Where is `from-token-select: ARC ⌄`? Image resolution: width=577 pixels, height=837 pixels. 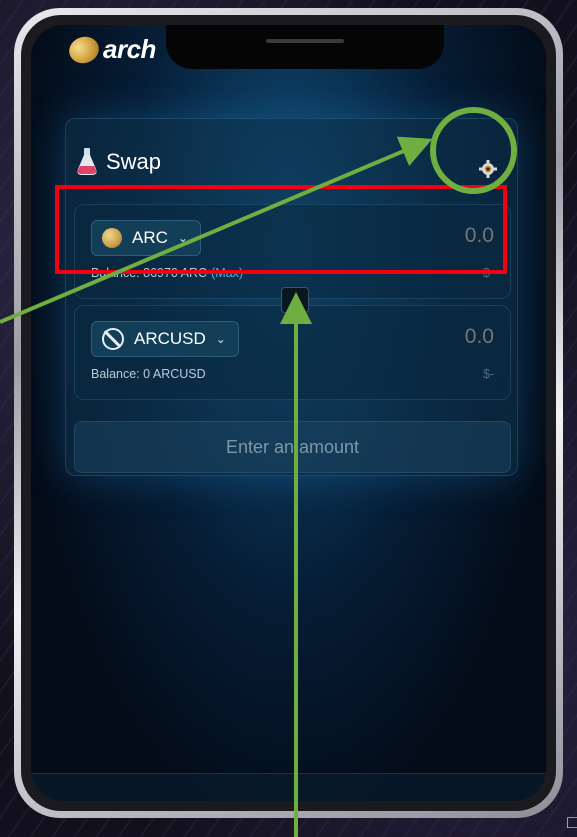
from-token-select: ARC ⌄ is located at coordinates (146, 238).